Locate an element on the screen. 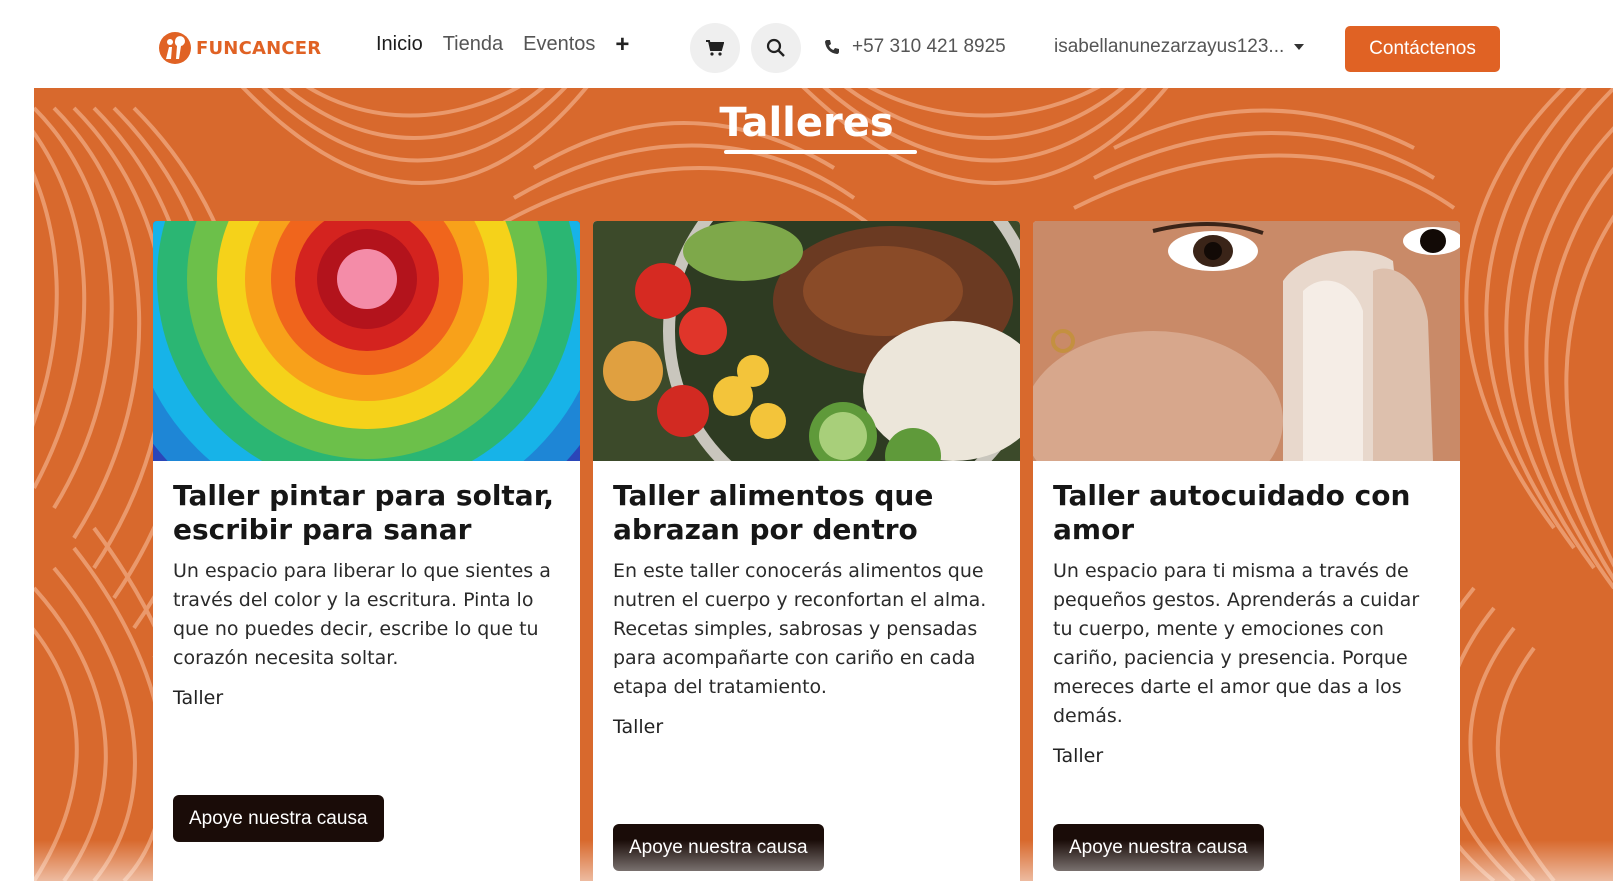  food-bowl-image is located at coordinates (806, 341).